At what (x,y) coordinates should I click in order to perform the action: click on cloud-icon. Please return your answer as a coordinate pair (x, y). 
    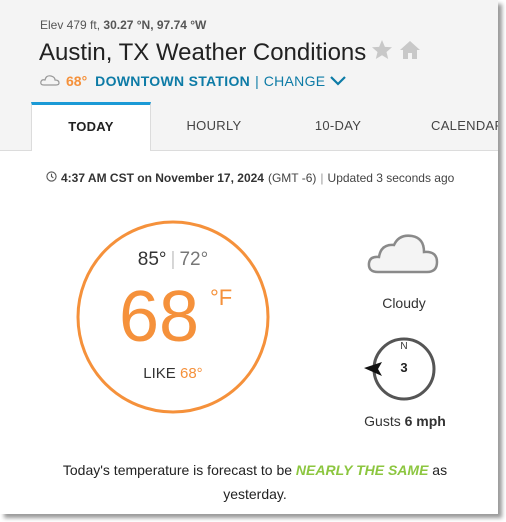
    Looking at the image, I should click on (403, 255).